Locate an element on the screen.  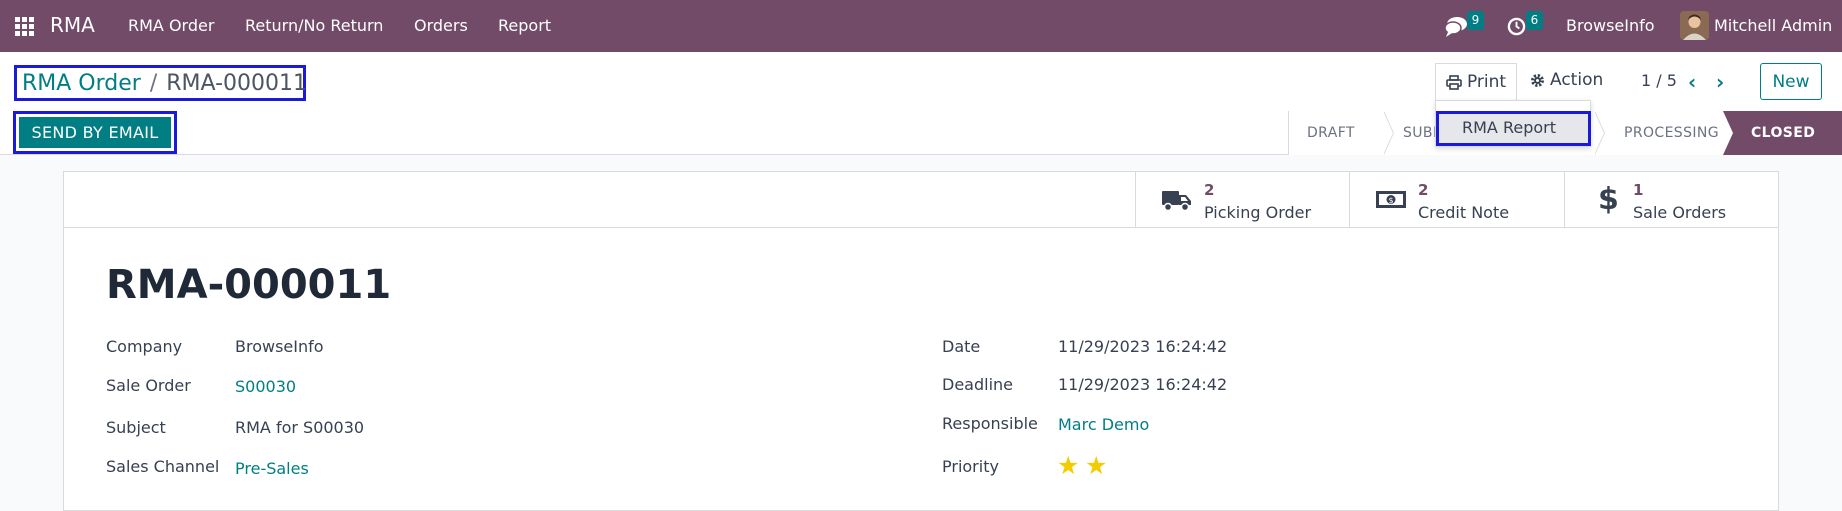
sale-order-label: Sale Order is located at coordinates (148, 385).